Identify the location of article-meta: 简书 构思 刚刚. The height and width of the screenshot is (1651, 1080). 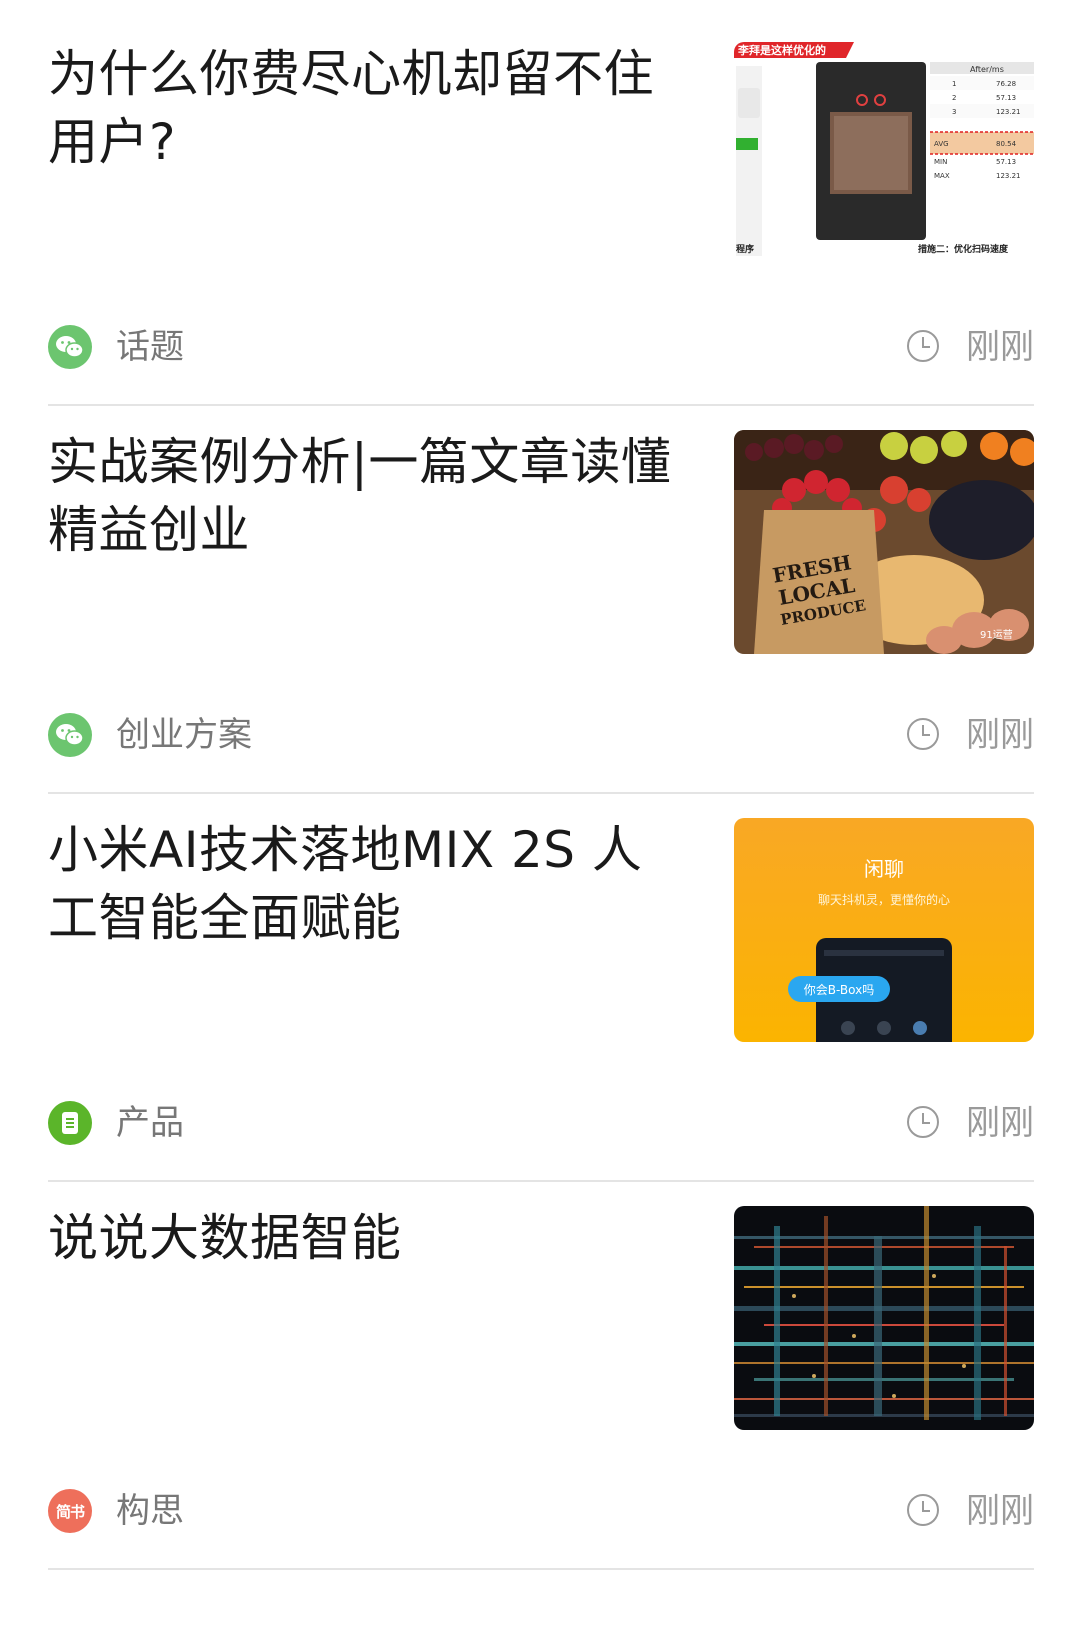
(541, 1511).